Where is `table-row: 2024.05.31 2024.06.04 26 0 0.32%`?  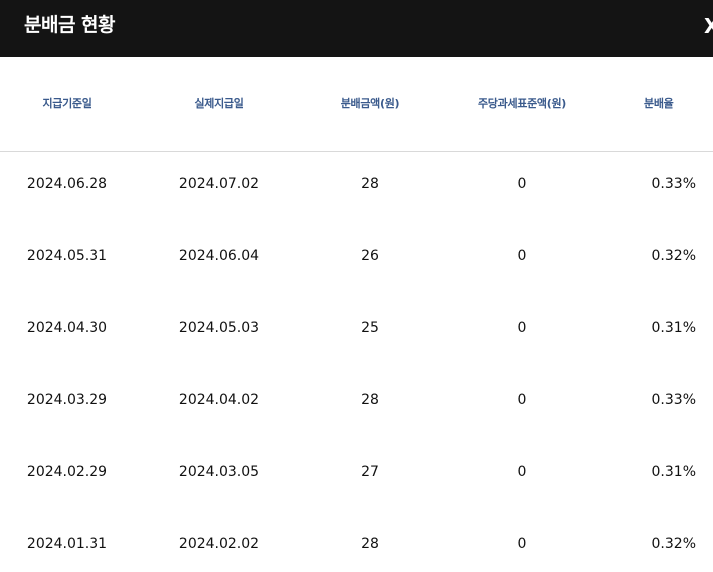
table-row: 2024.05.31 2024.06.04 26 0 0.32% is located at coordinates (356, 260).